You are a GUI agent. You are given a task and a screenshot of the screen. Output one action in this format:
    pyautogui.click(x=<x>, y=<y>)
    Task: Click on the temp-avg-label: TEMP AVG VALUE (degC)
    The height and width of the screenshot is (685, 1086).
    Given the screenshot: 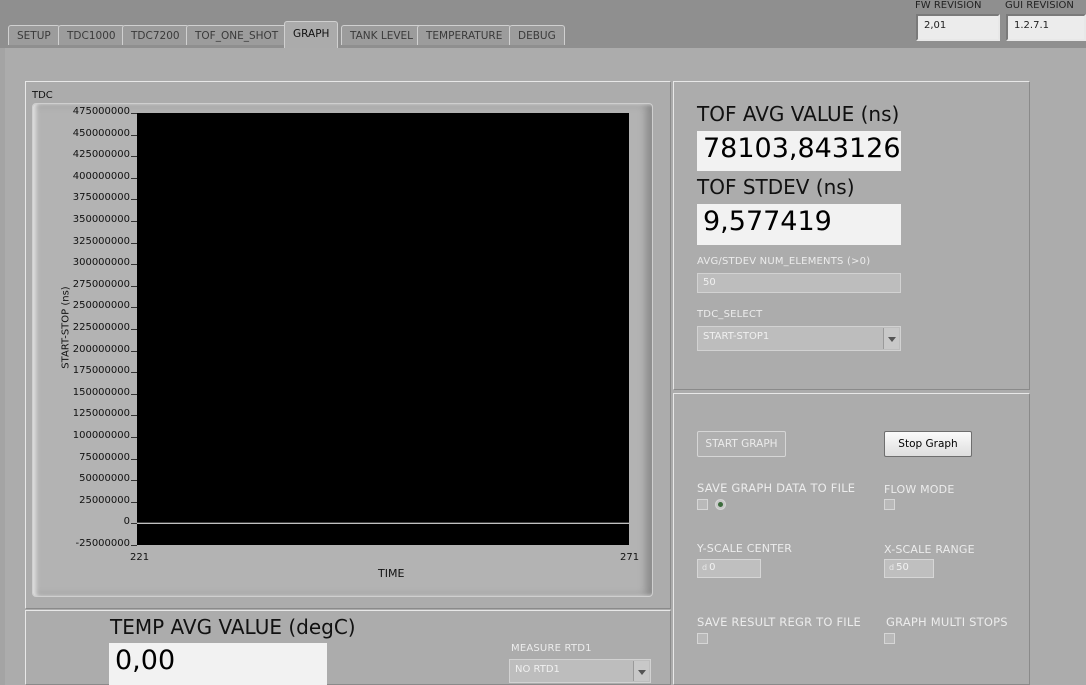 What is the action you would take?
    pyautogui.click(x=233, y=627)
    